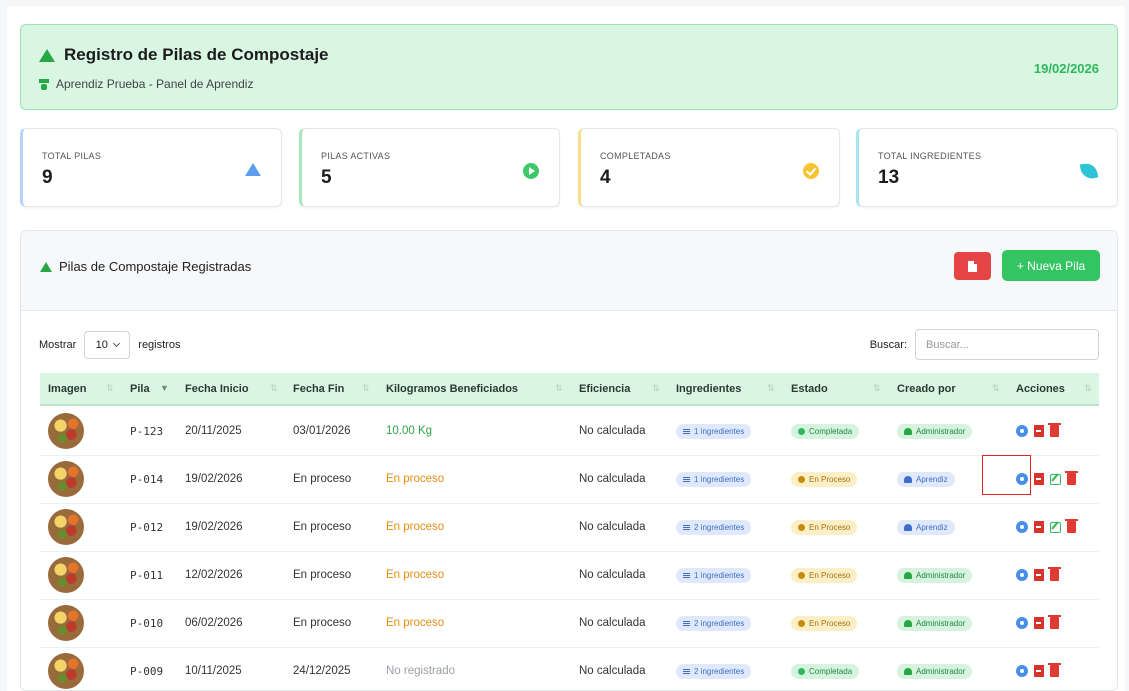 The height and width of the screenshot is (691, 1129). What do you see at coordinates (926, 389) in the screenshot?
I see `column-header-creado-por: Creado por` at bounding box center [926, 389].